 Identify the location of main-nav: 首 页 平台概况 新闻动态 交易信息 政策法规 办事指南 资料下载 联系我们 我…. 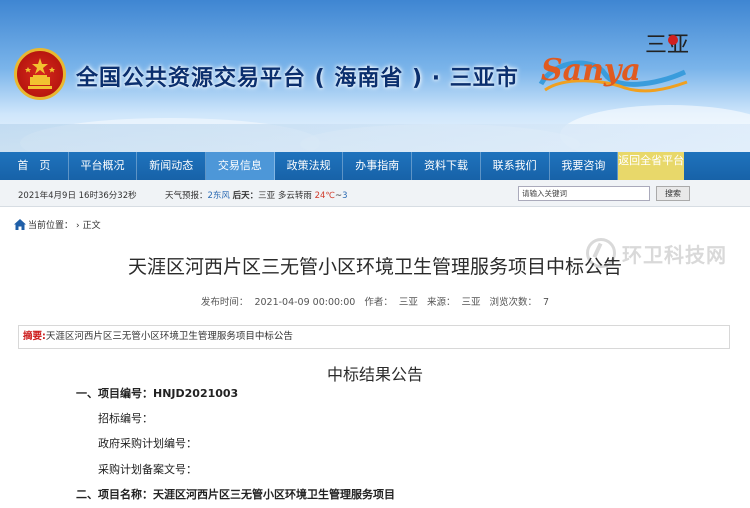
(375, 166).